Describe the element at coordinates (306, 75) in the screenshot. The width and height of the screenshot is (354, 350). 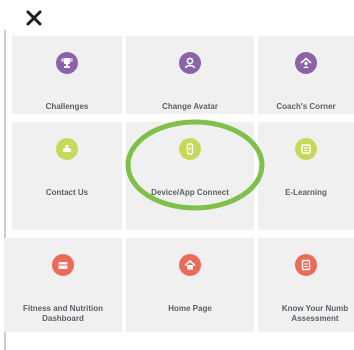
I see `tile-coachs-corner: Coach's Corner` at that location.